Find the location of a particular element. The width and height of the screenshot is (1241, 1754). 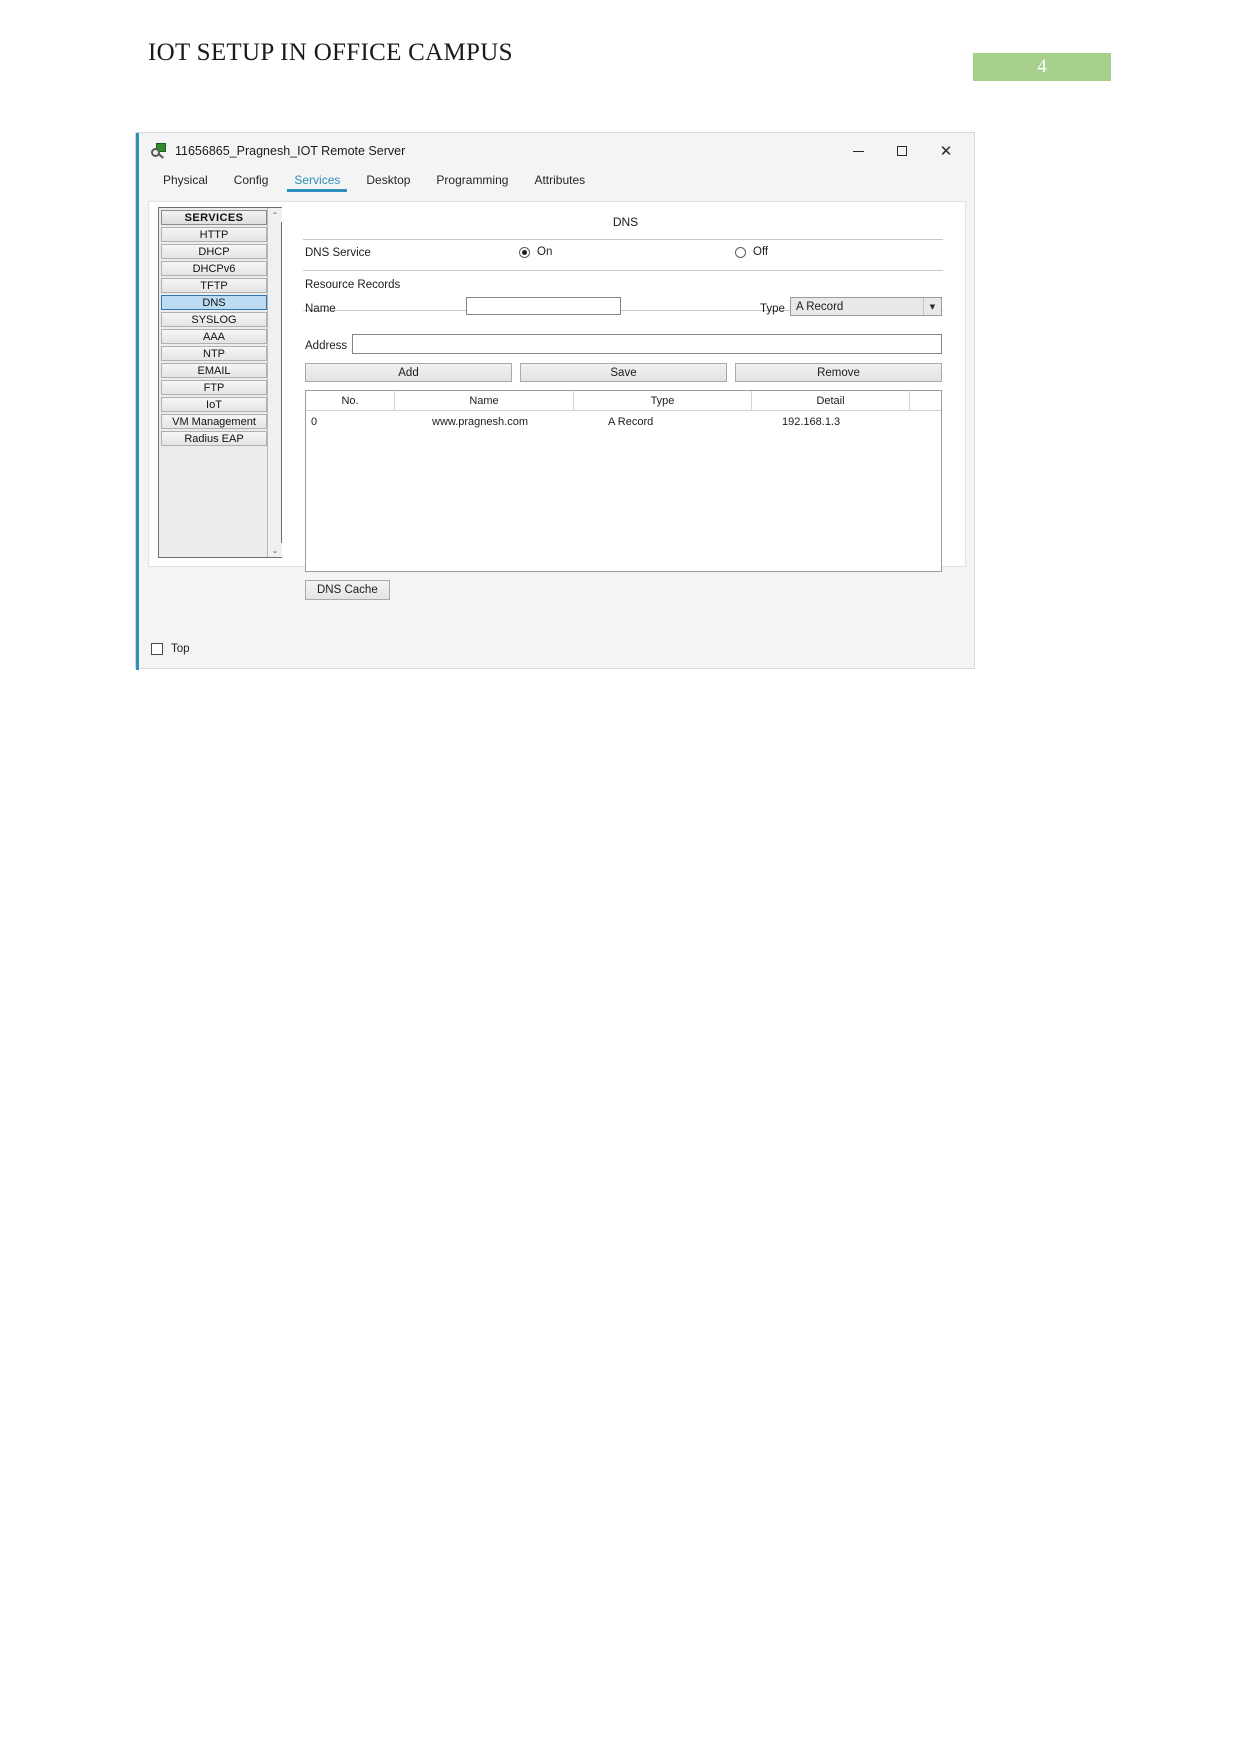

address-label: Address is located at coordinates (326, 346).